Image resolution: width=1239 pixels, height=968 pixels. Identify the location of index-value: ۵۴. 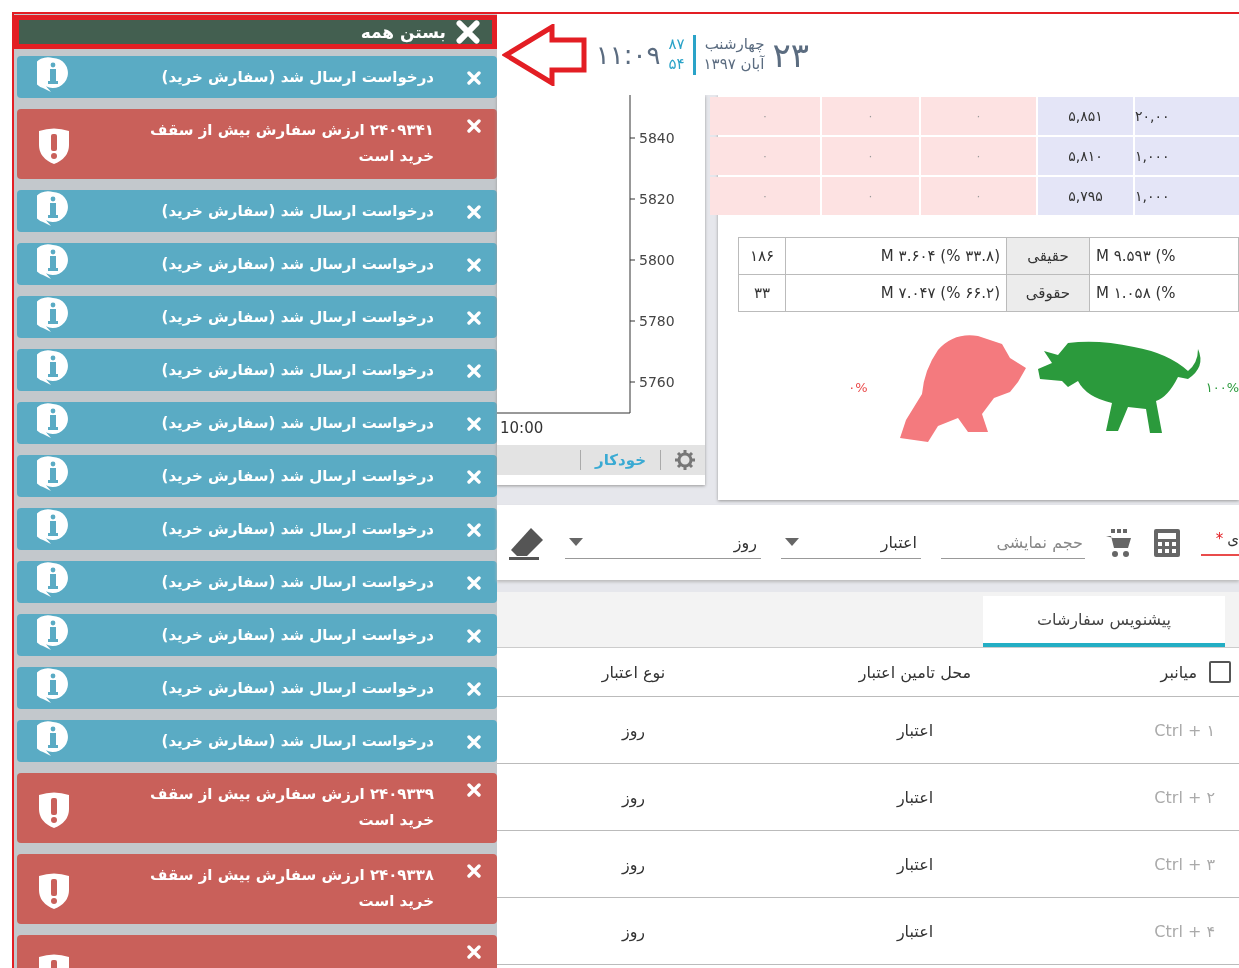
(676, 64).